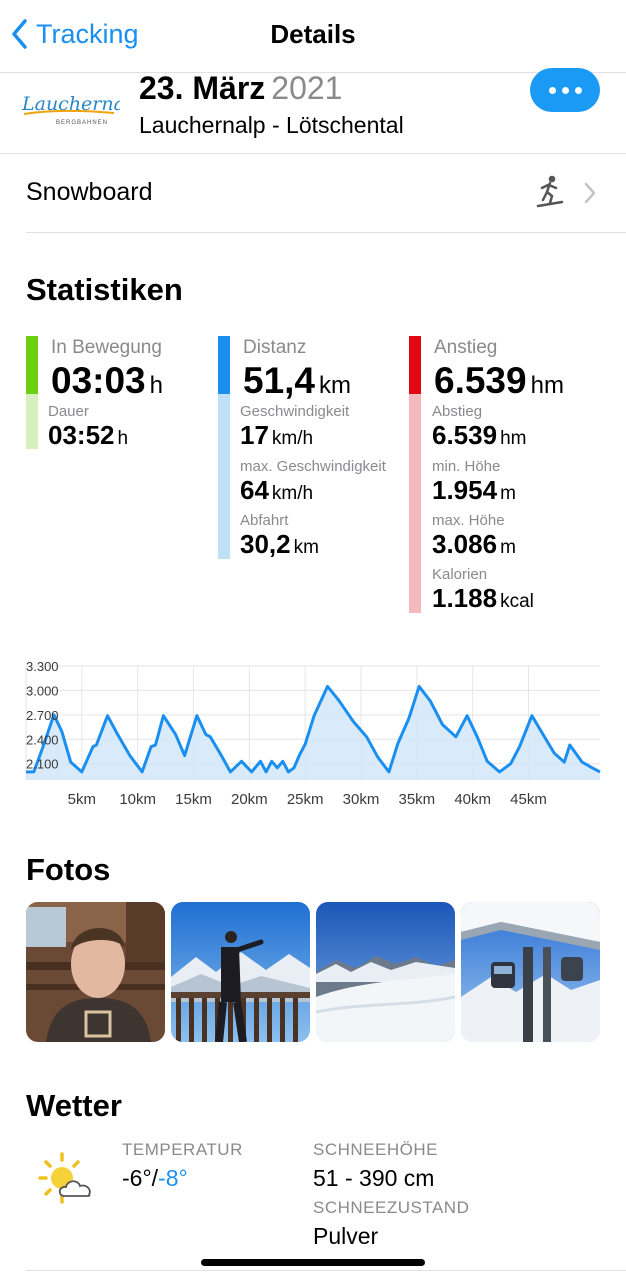 This screenshot has width=626, height=1280. I want to click on ascent-value: 6.539 hm, so click(499, 381).